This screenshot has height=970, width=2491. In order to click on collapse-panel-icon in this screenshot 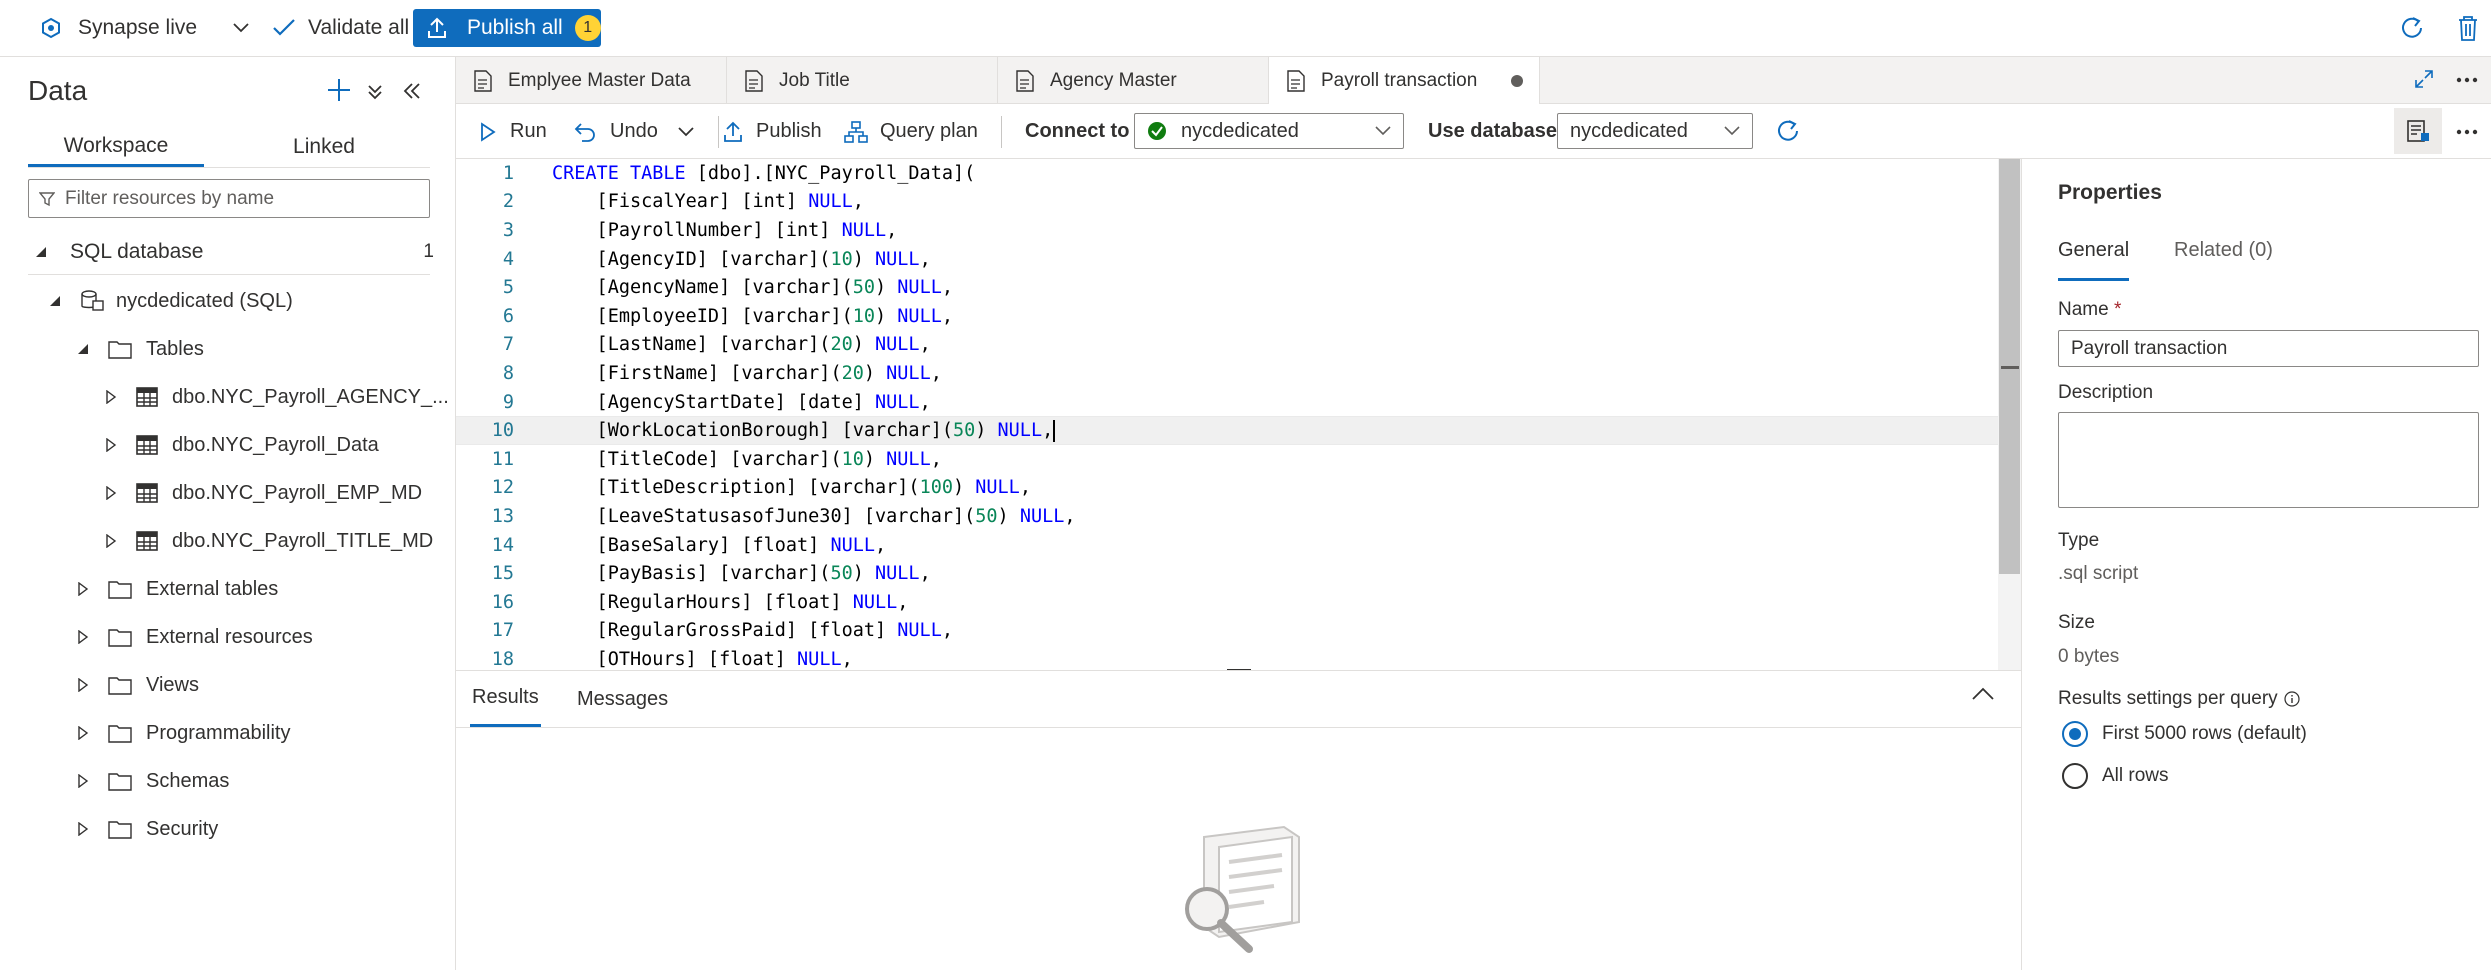, I will do `click(412, 91)`.